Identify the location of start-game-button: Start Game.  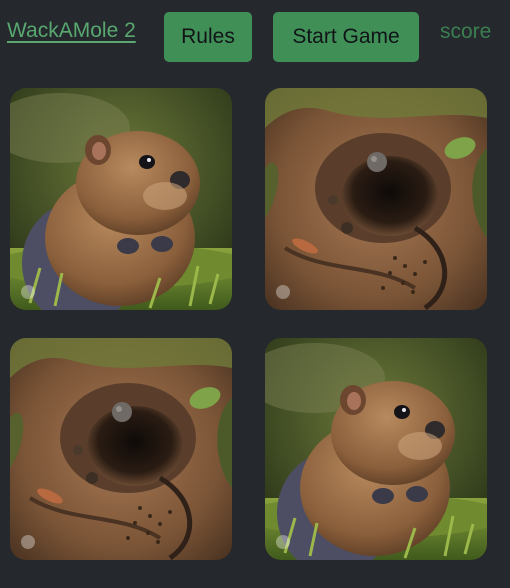
(346, 37).